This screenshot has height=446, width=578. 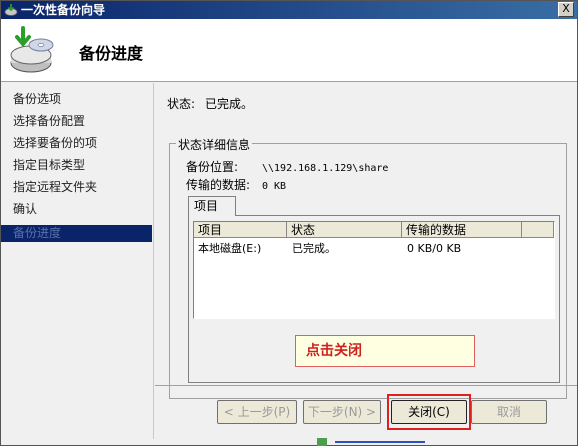 I want to click on window-title: 一次性备份向导, so click(x=63, y=10).